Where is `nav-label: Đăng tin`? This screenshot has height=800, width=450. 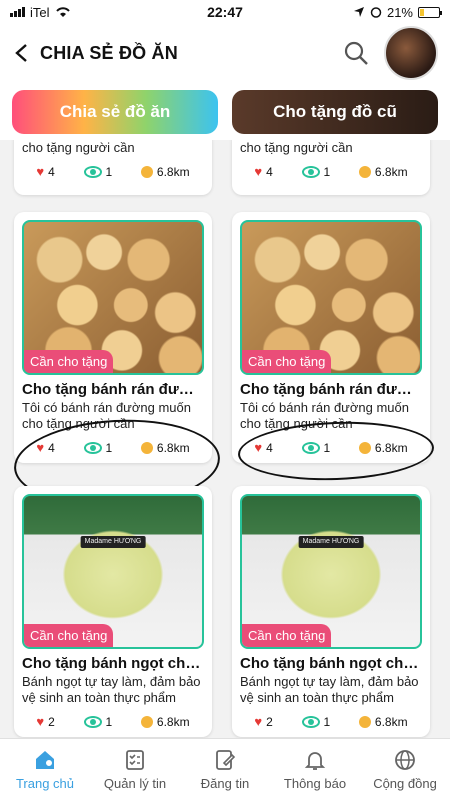 nav-label: Đăng tin is located at coordinates (225, 783).